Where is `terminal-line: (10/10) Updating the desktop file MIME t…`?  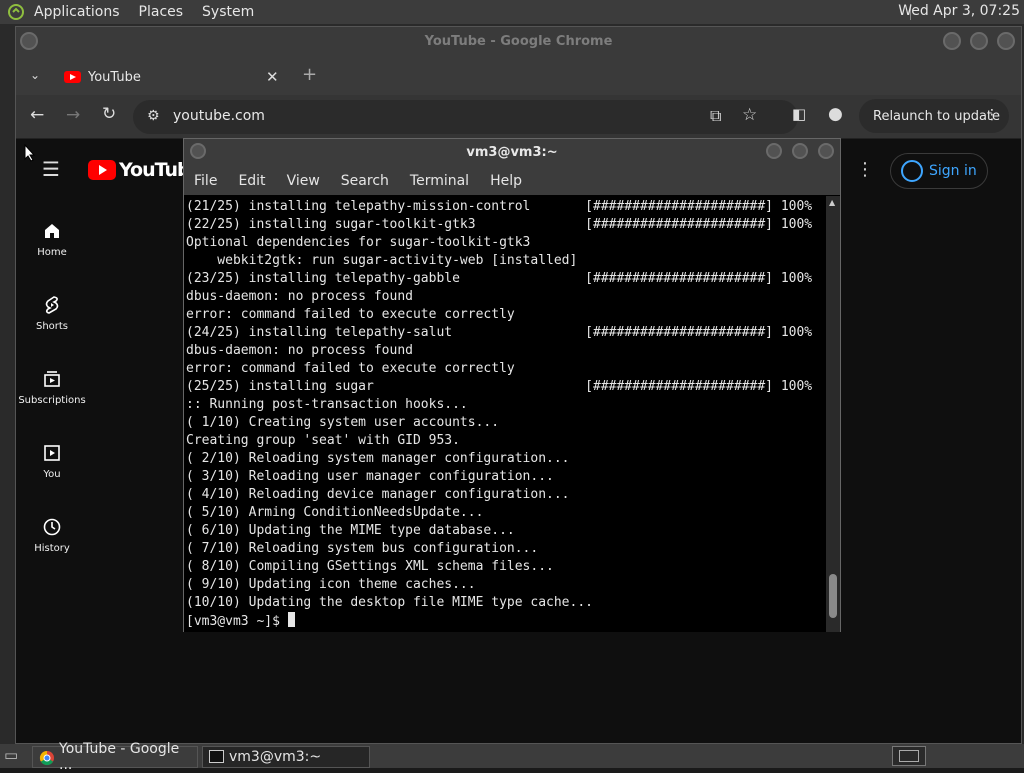
terminal-line: (10/10) Updating the desktop file MIME t… is located at coordinates (389, 602).